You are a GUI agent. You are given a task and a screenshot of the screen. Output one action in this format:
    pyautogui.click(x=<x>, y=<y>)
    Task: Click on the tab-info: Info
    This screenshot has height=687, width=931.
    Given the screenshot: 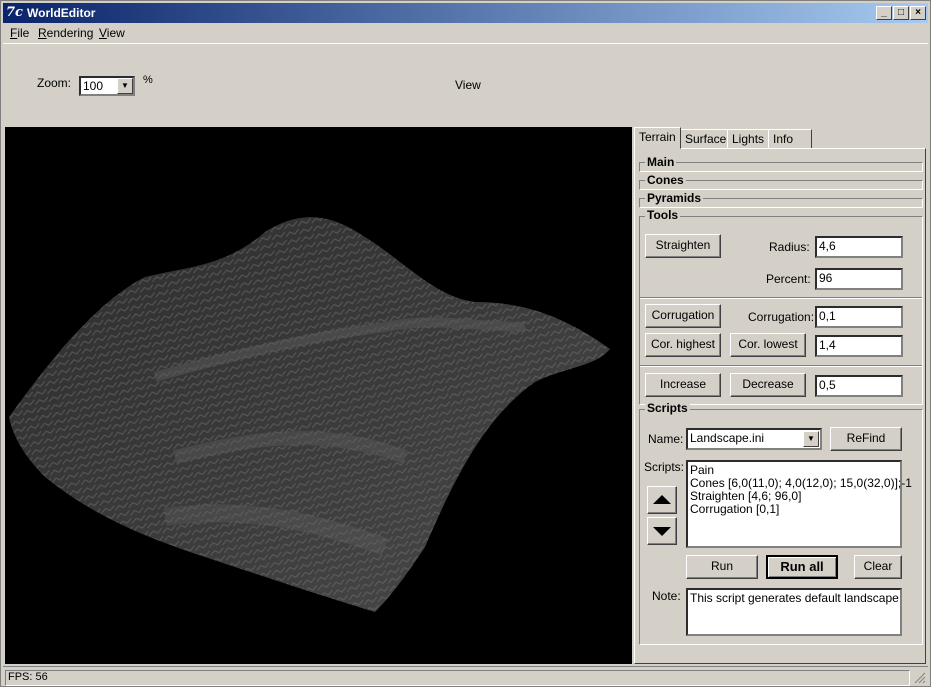 What is the action you would take?
    pyautogui.click(x=790, y=139)
    